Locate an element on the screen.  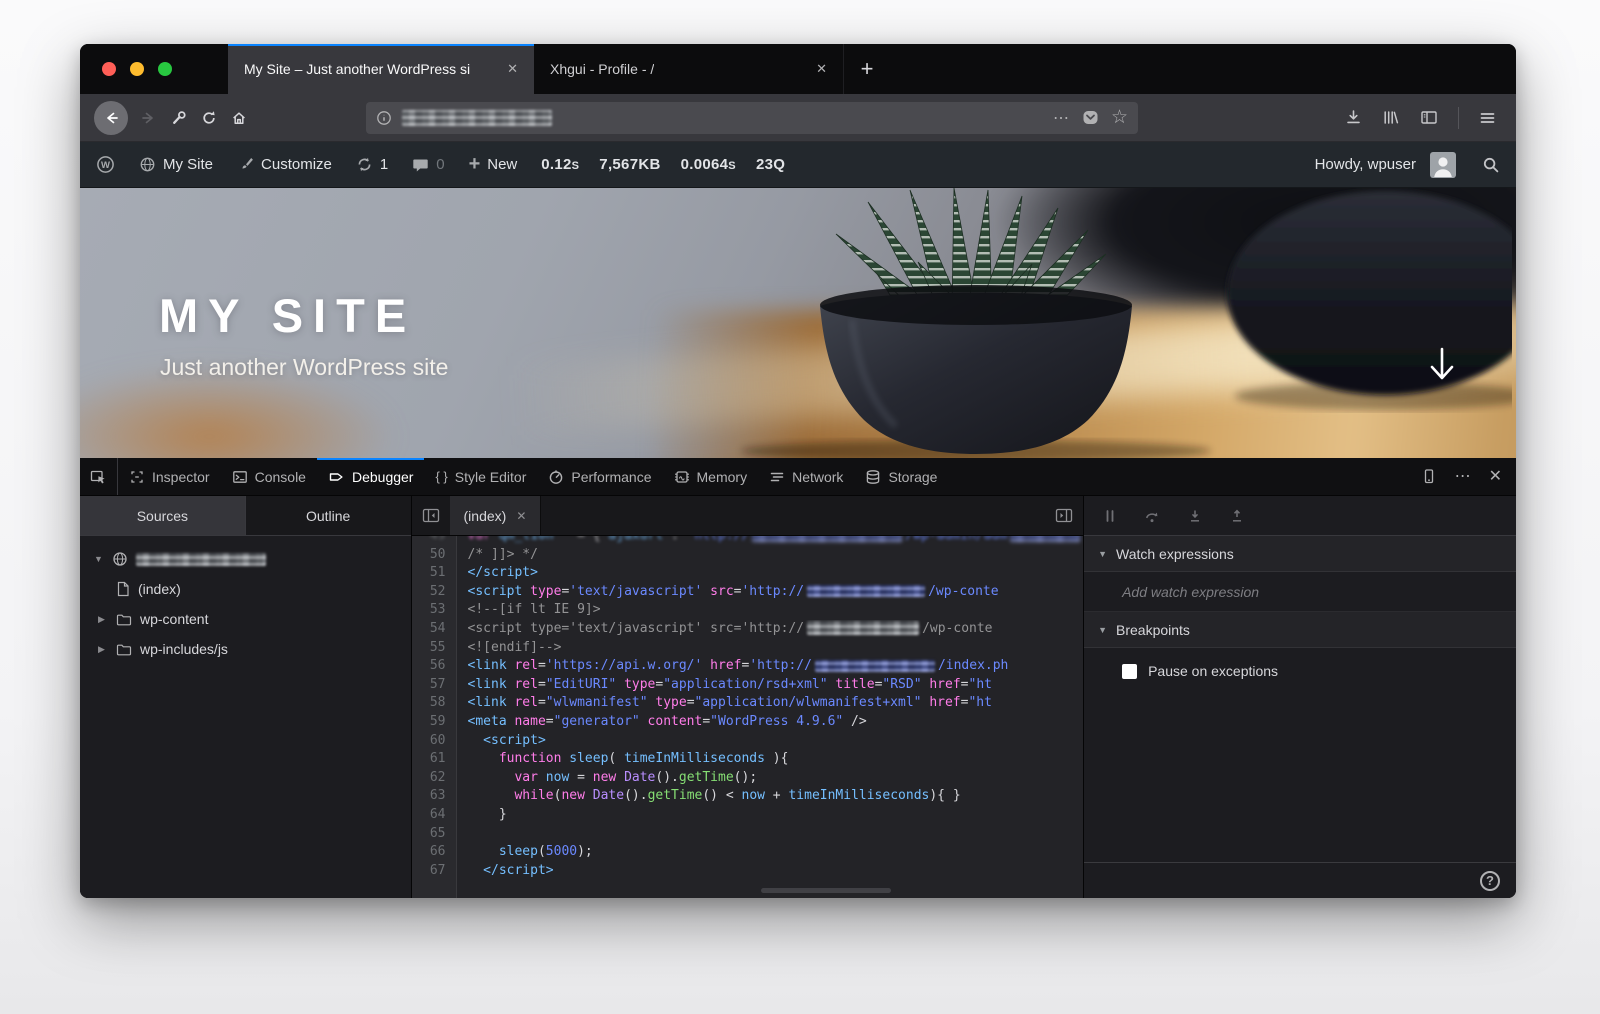
forward-arrow-icon is located at coordinates (147, 117).